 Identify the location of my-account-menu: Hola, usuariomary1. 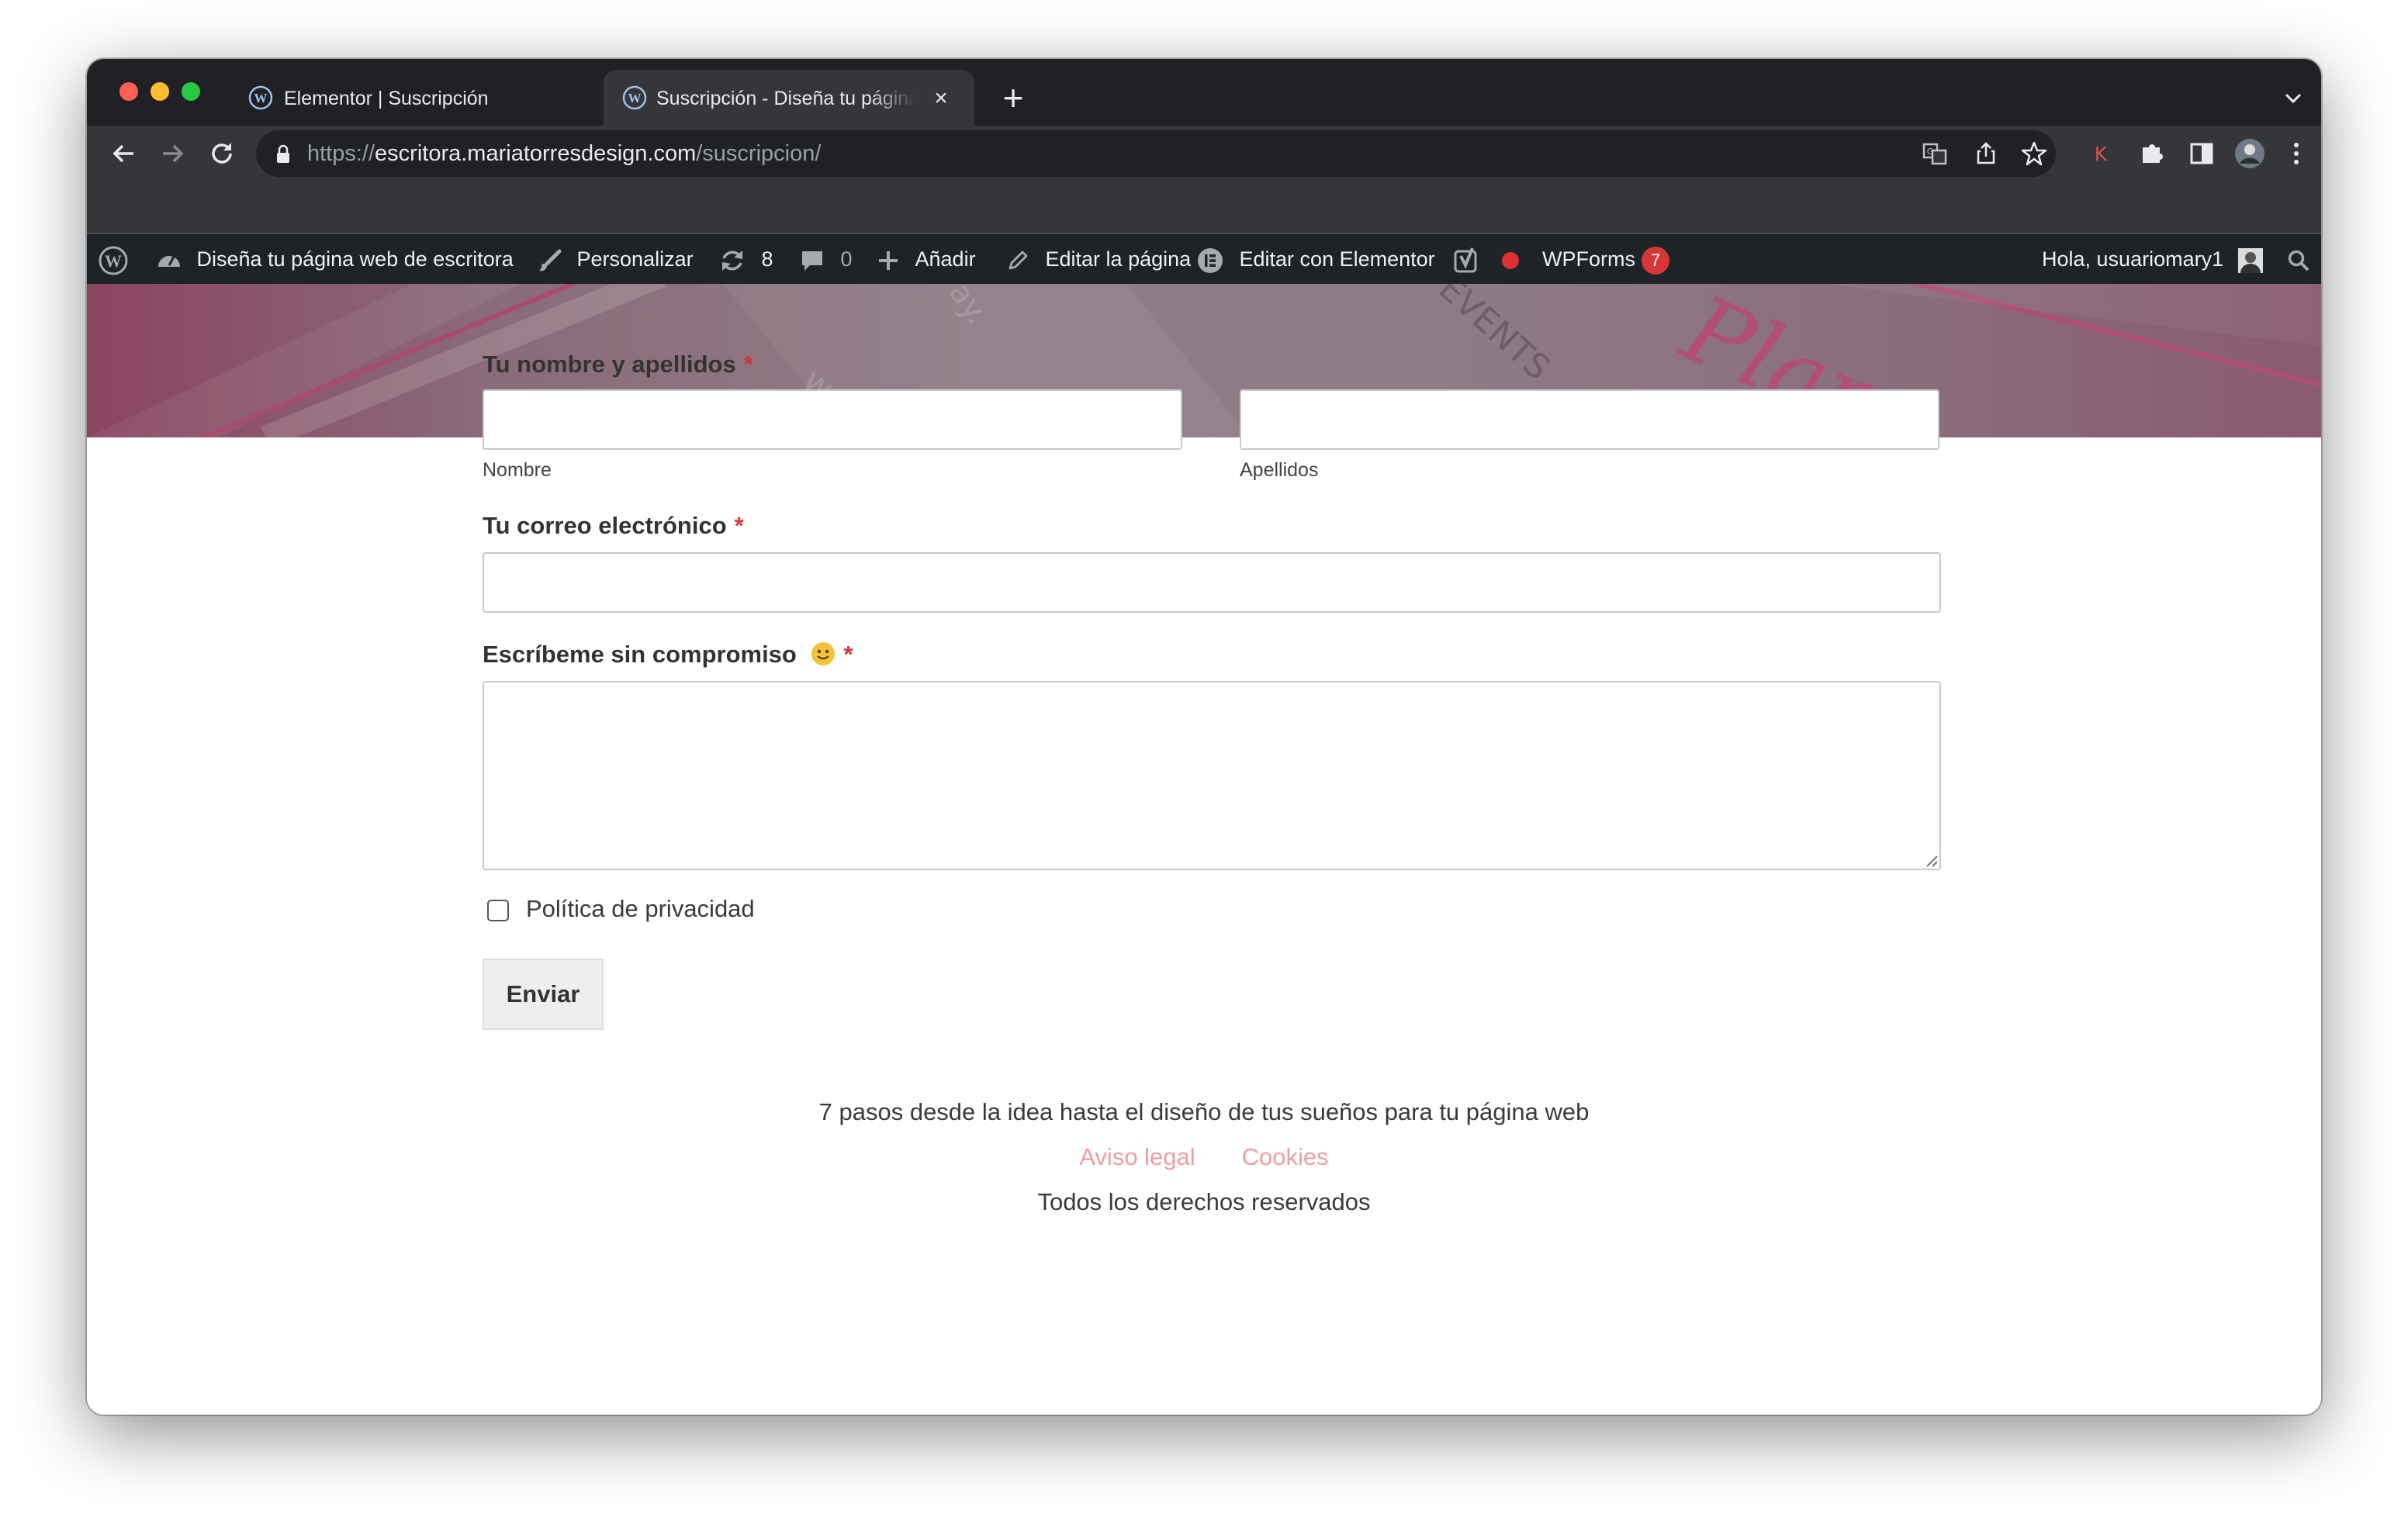
(2153, 259).